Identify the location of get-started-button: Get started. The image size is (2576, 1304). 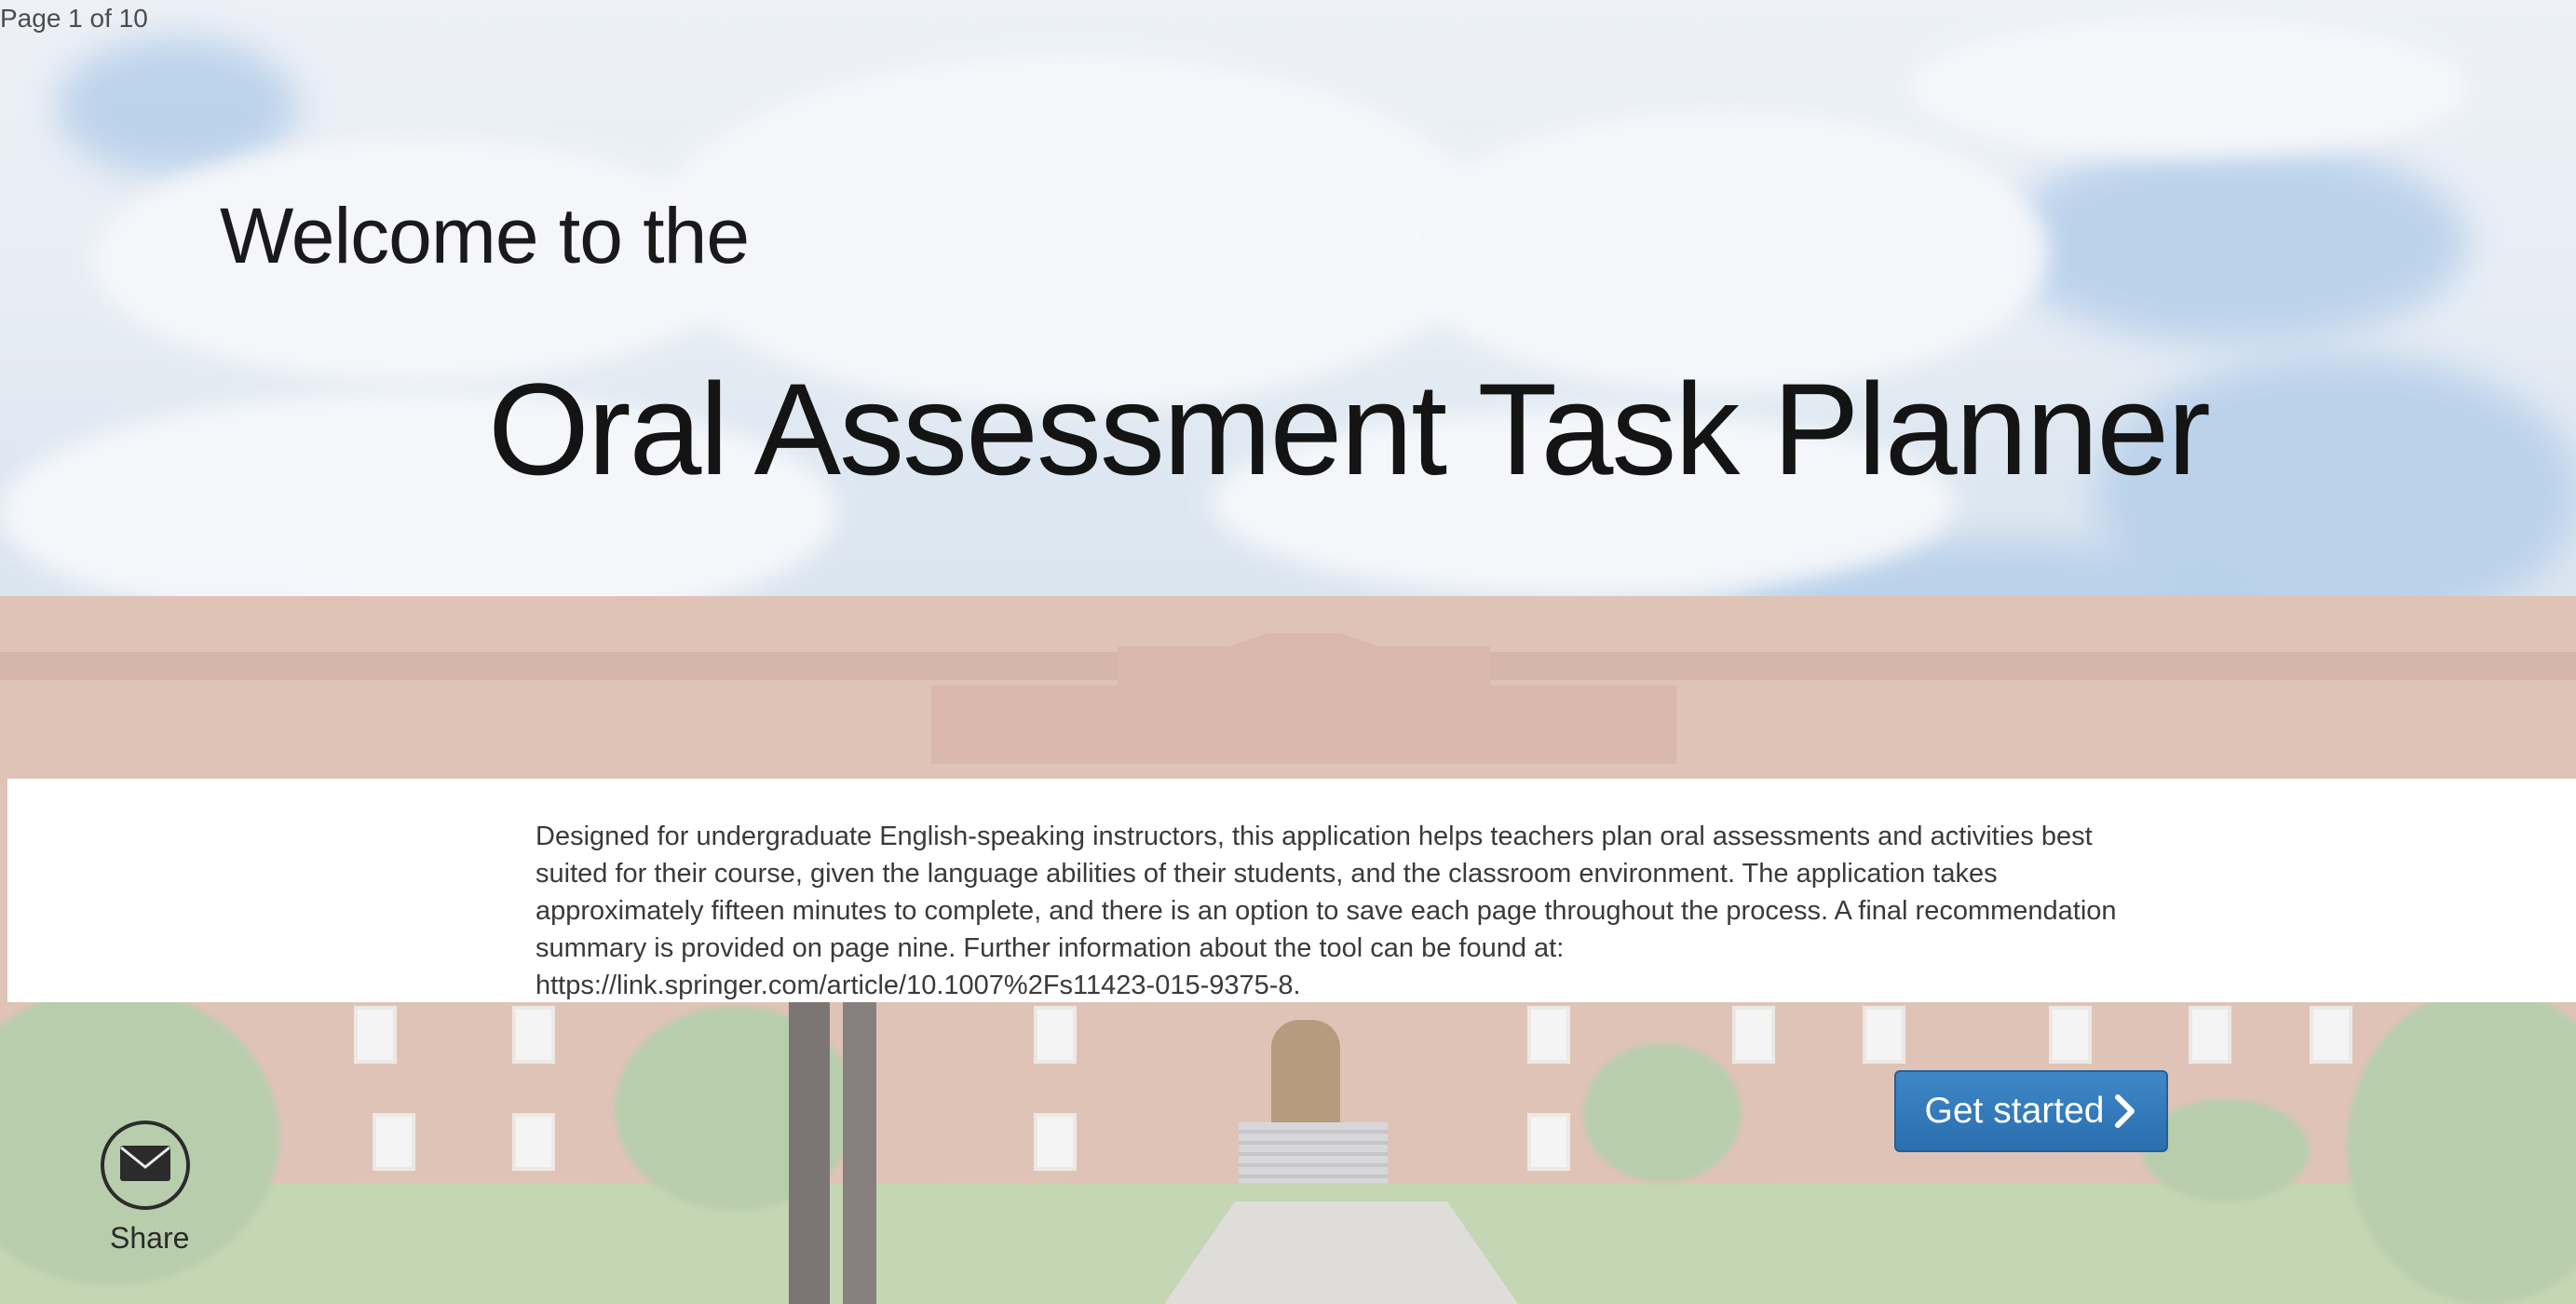
(2031, 1111).